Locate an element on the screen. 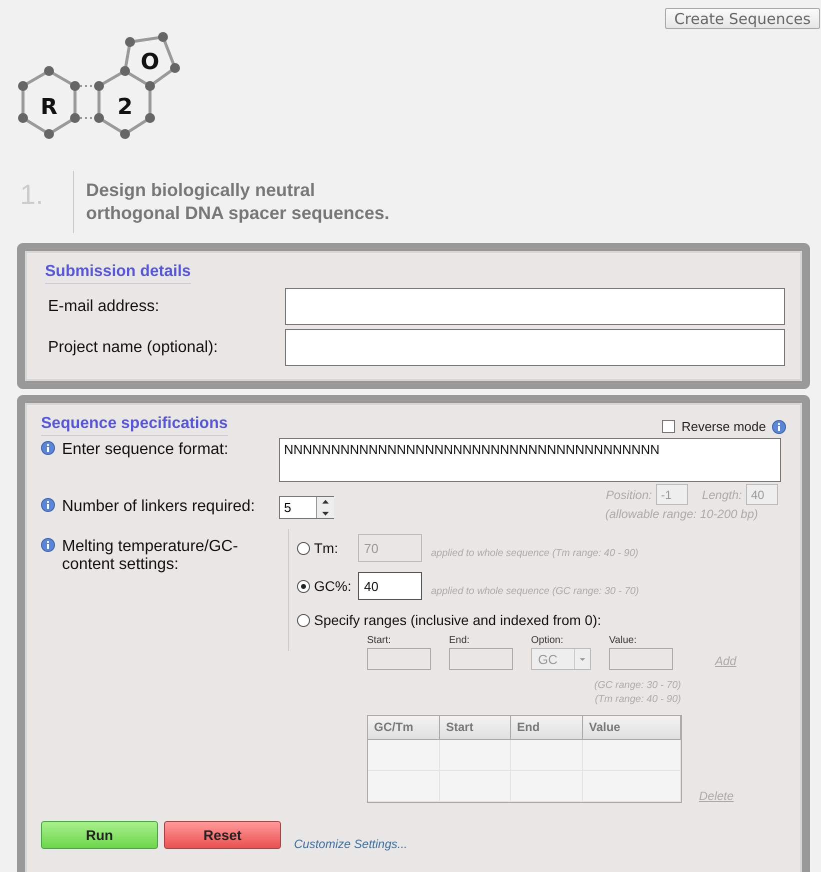  column-label: Start: is located at coordinates (379, 640).